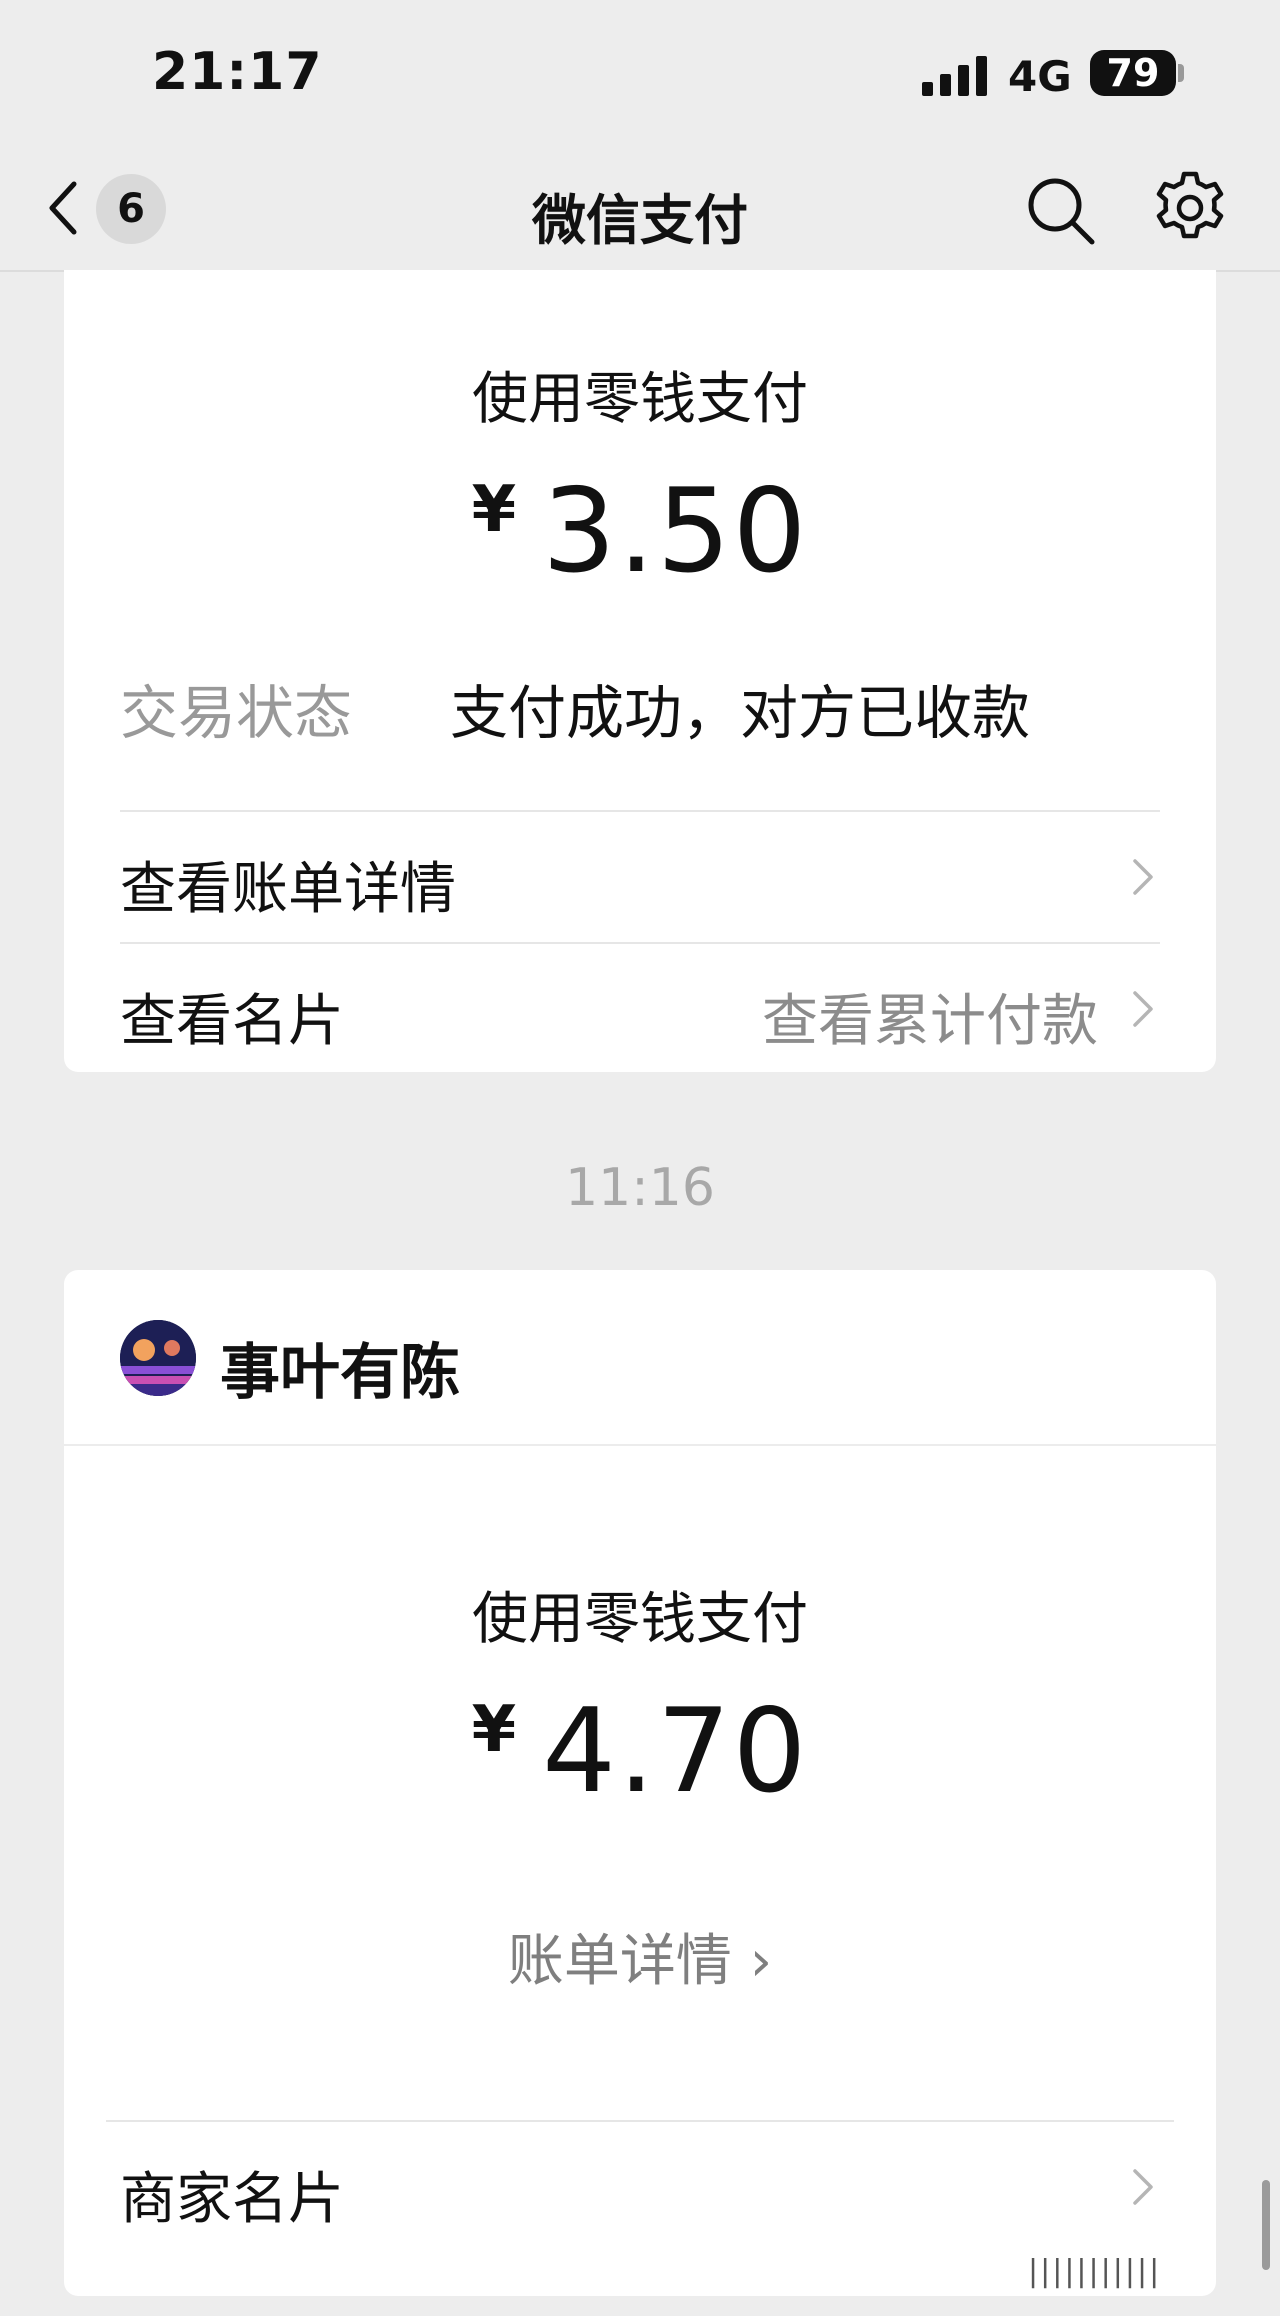  Describe the element at coordinates (232, 1021) in the screenshot. I see `view-card-label: 查看名片` at that location.